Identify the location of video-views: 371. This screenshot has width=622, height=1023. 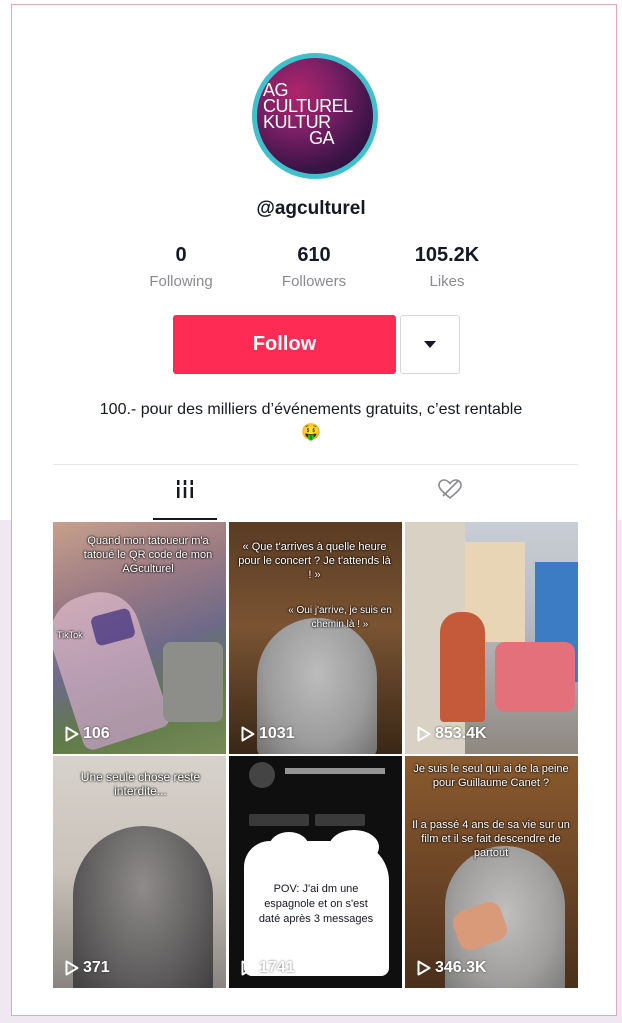
(87, 968).